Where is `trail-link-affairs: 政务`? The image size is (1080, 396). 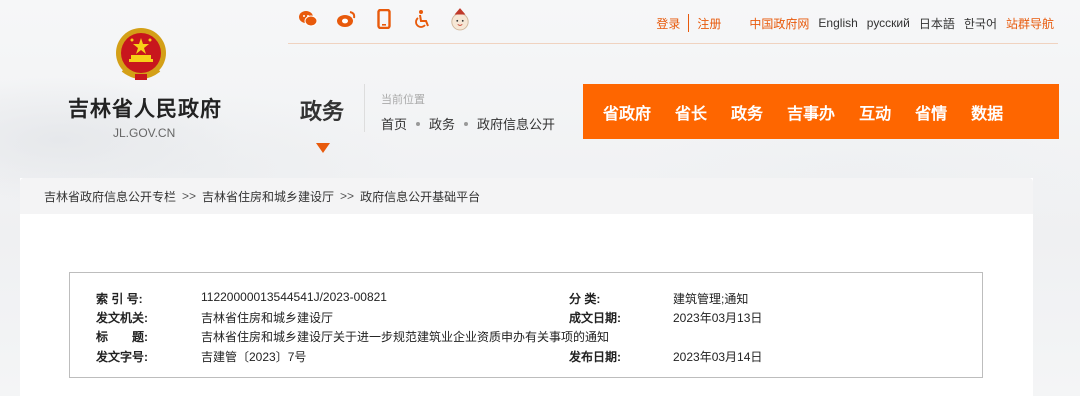 trail-link-affairs: 政务 is located at coordinates (442, 123).